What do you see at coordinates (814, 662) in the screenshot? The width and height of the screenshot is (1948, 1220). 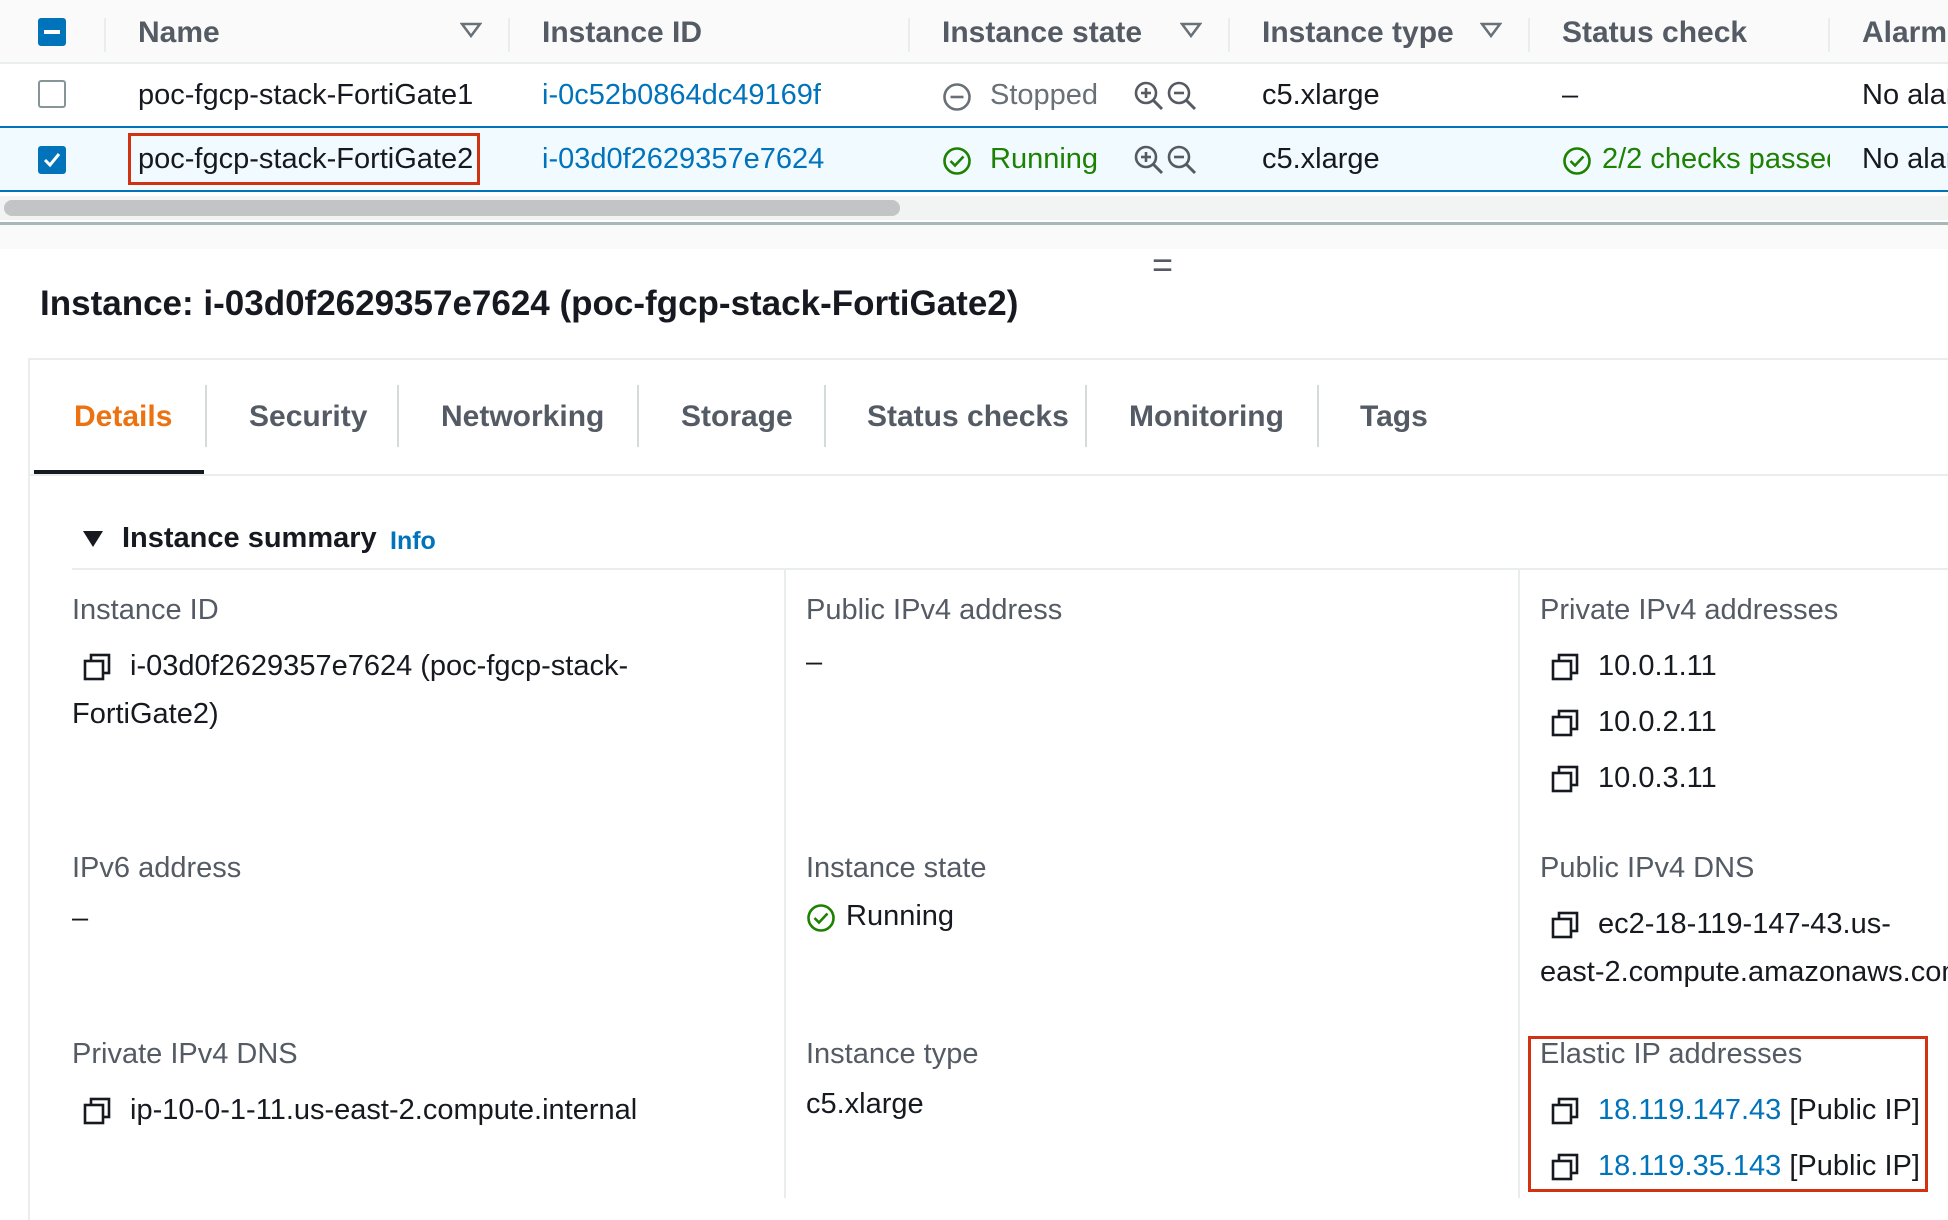 I see `public-ipv4-value: –` at bounding box center [814, 662].